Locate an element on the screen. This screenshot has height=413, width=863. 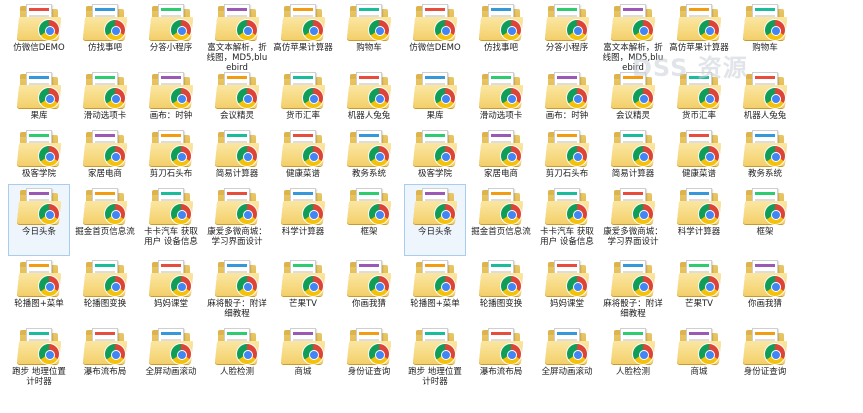
folder-label: 卡卡汽车 获取用户 设备信息 is located at coordinates (567, 237).